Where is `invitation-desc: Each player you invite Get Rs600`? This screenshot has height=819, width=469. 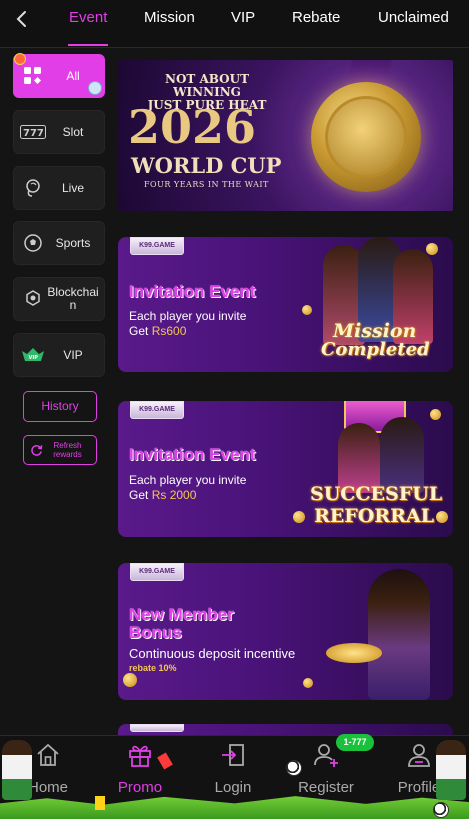 invitation-desc: Each player you invite Get Rs600 is located at coordinates (187, 324).